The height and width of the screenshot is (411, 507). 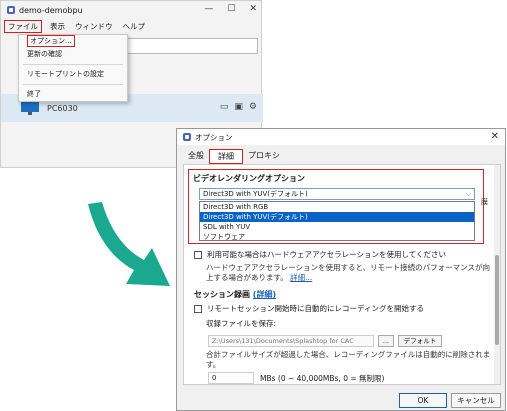 I want to click on dialog-tabs: 全般 詳細 プロキシ, so click(x=234, y=156).